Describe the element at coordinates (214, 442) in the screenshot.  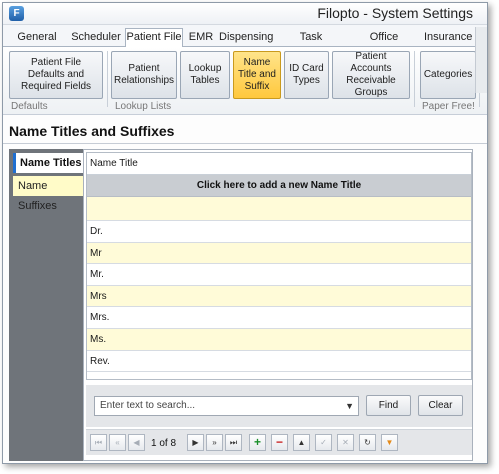
I see `next-page-group-icon: »` at that location.